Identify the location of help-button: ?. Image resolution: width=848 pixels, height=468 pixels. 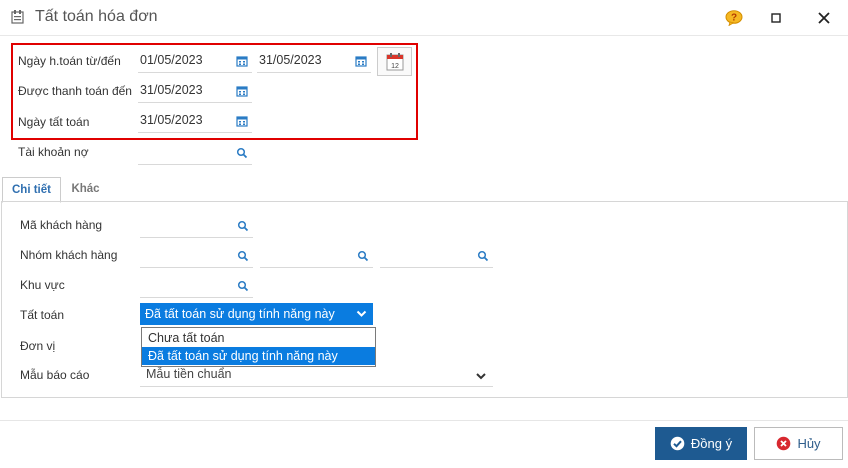
(734, 18).